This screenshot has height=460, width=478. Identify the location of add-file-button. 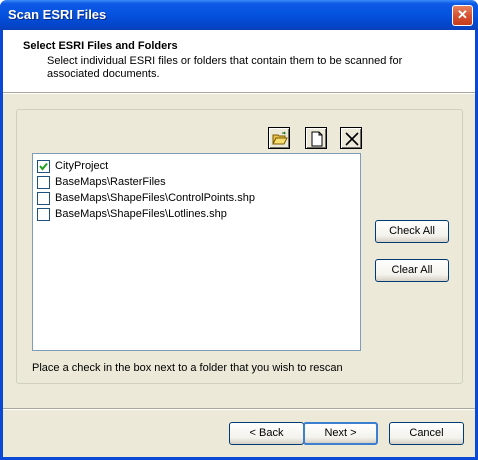
(316, 138).